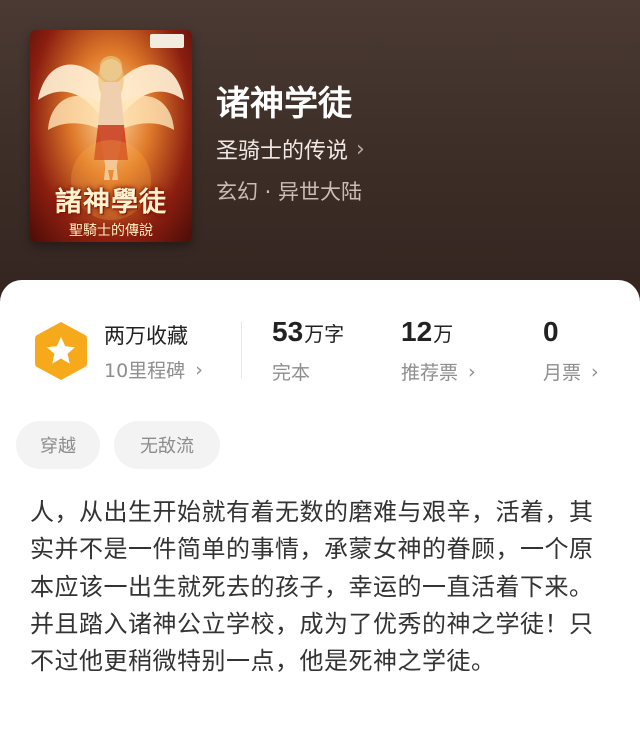  I want to click on tag-chuanyue: 穿越, so click(58, 445).